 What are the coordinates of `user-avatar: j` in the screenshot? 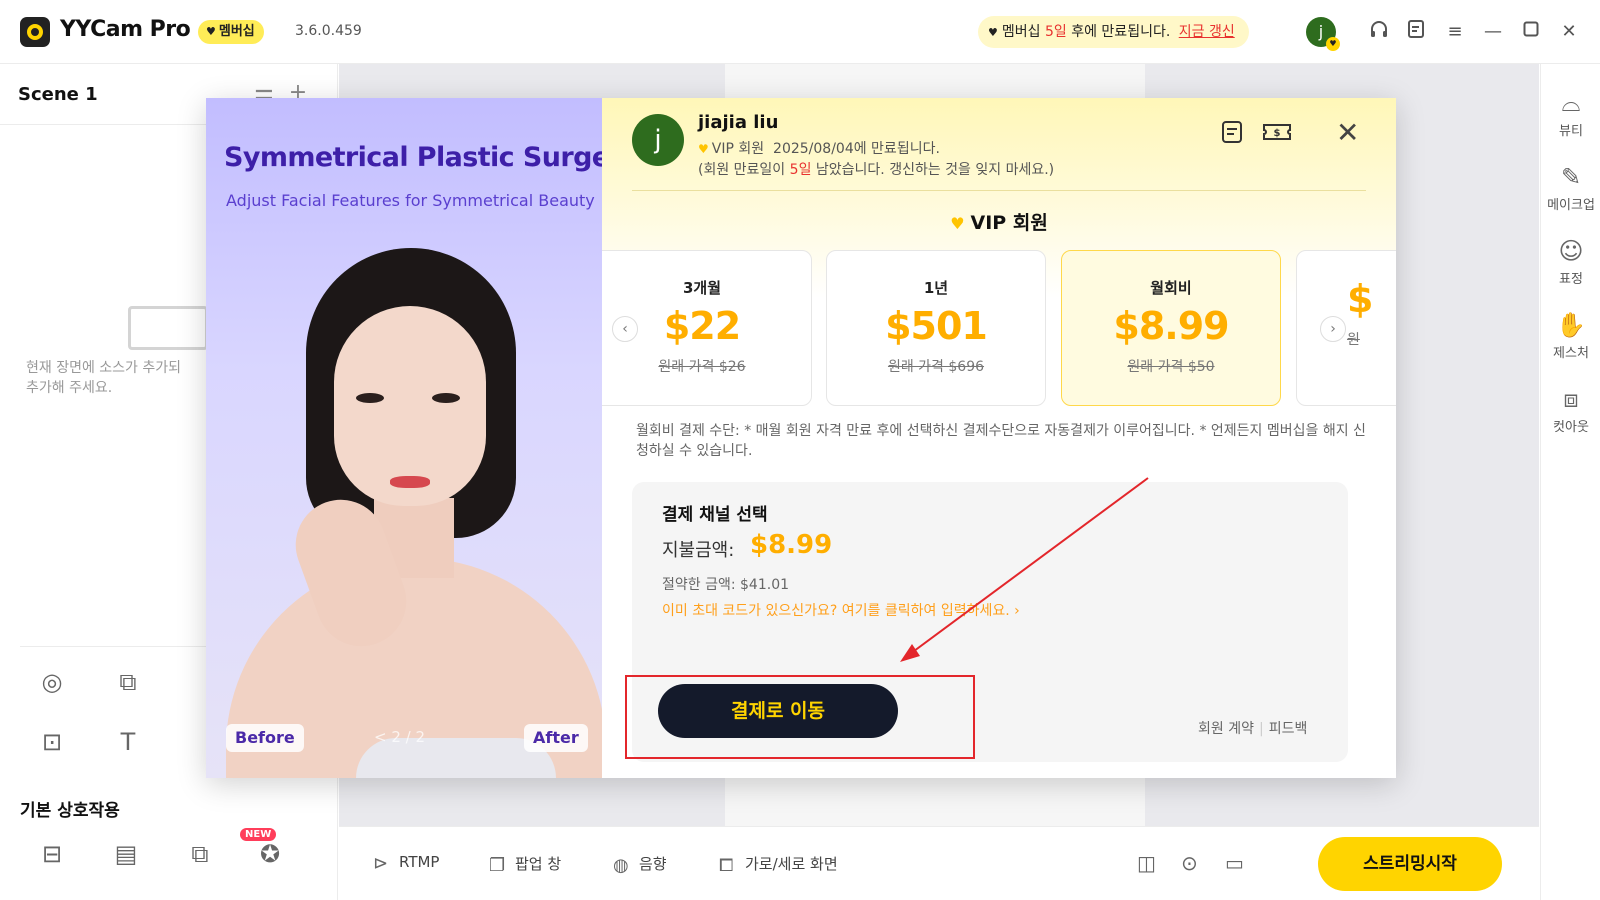 It's located at (658, 140).